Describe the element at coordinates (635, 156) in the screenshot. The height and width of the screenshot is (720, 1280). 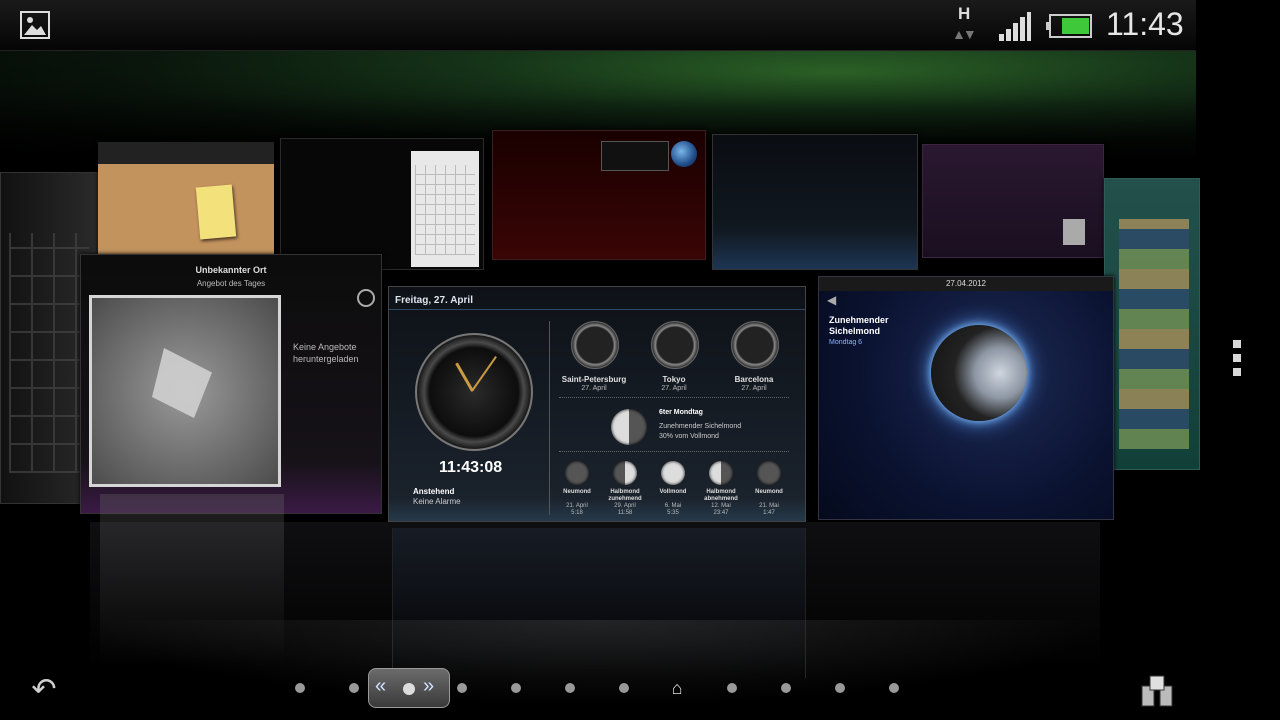
I see `mini-clock-widget` at that location.